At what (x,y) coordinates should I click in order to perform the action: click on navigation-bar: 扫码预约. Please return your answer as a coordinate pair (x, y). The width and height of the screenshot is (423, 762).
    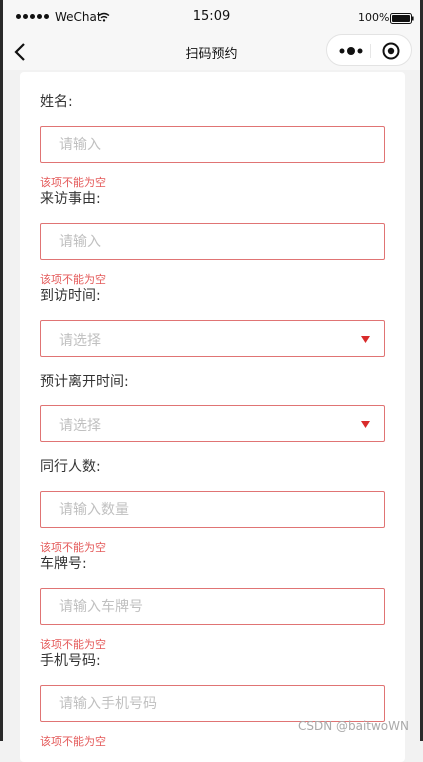
    Looking at the image, I should click on (211, 52).